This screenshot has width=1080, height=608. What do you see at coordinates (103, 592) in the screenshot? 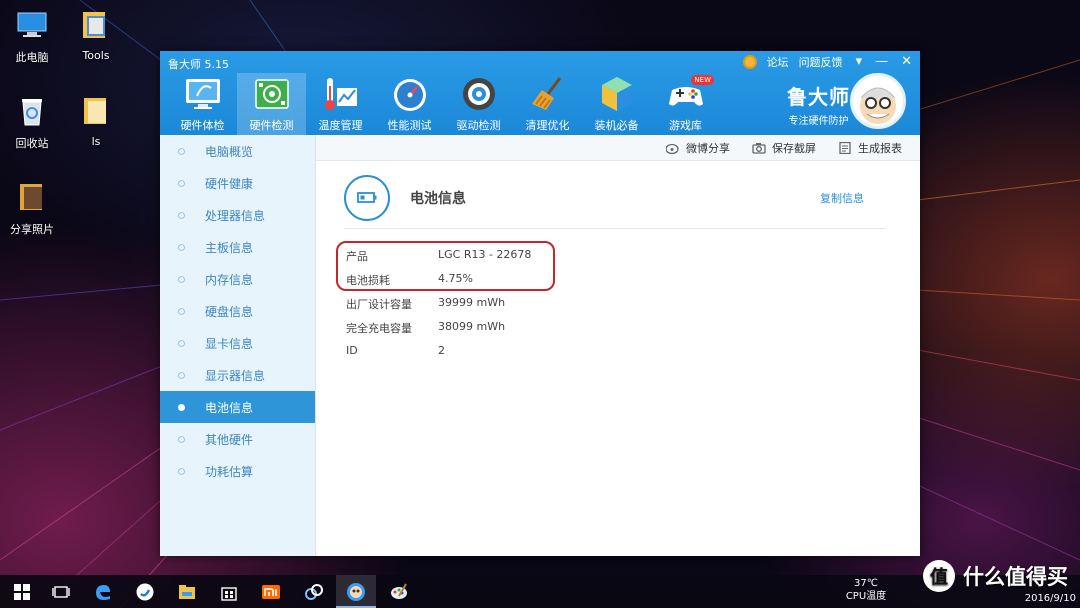
I see `edge-browser-icon` at bounding box center [103, 592].